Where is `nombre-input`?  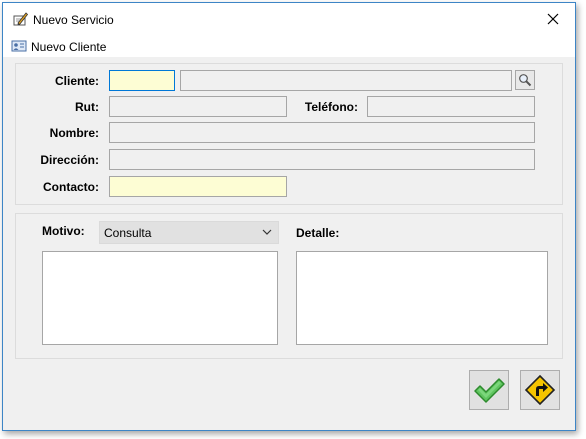
nombre-input is located at coordinates (322, 132).